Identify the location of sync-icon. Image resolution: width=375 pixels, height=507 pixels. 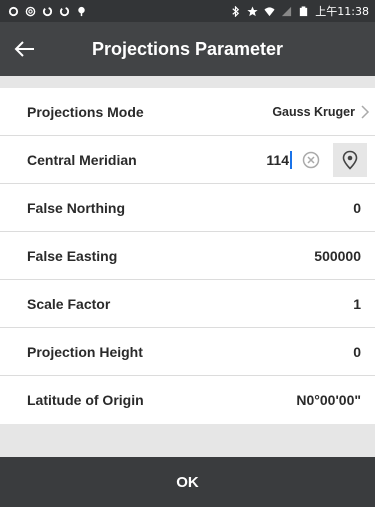
(13, 11).